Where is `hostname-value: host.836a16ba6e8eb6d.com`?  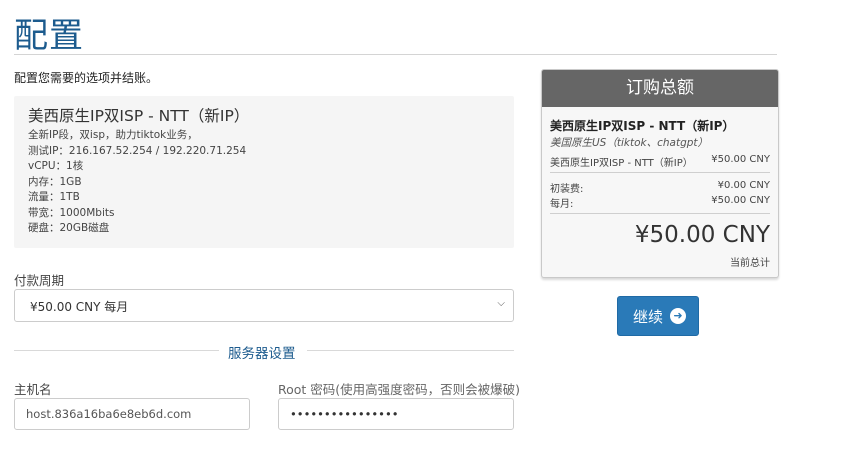 hostname-value: host.836a16ba6e8eb6d.com is located at coordinates (109, 414).